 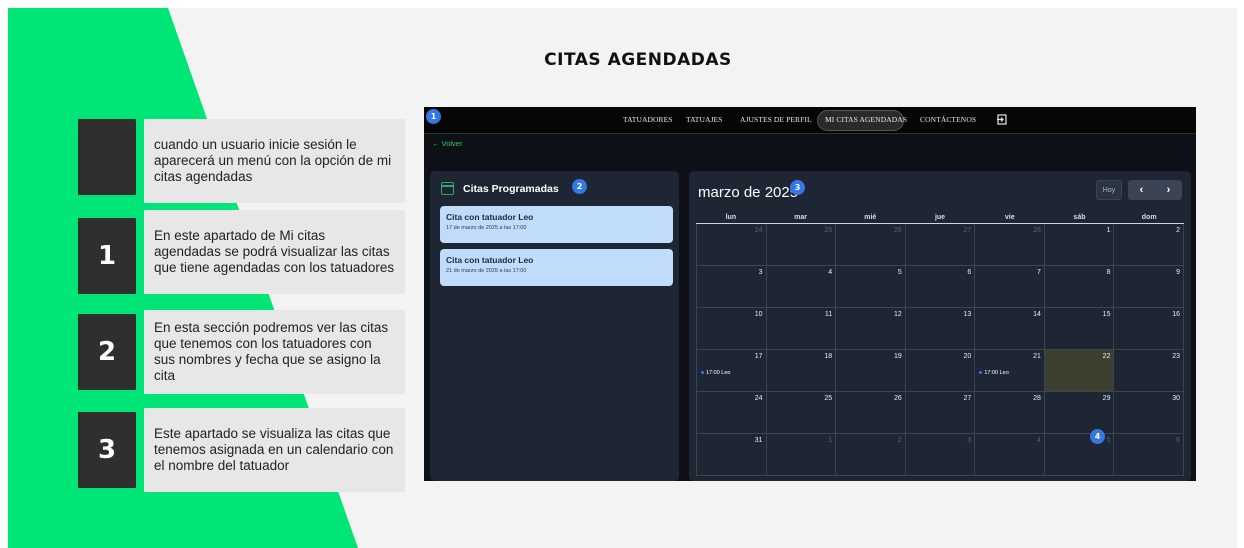 What do you see at coordinates (1002, 119) in the screenshot?
I see `logout-icon` at bounding box center [1002, 119].